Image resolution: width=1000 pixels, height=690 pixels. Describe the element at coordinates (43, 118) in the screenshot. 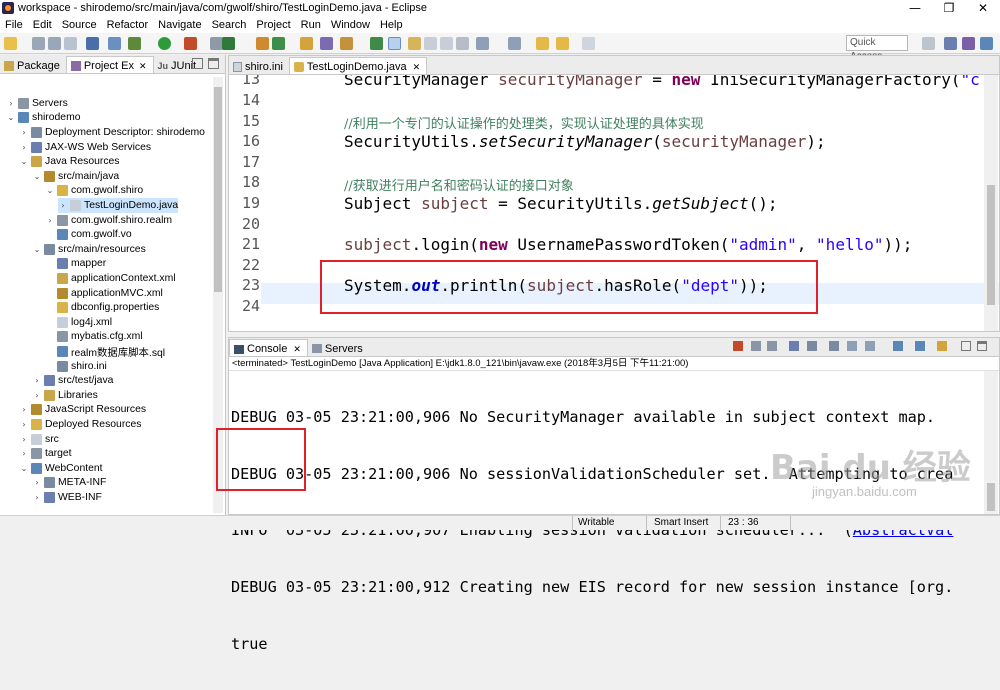

I see `tree-item: ⌄ shirodemo` at that location.